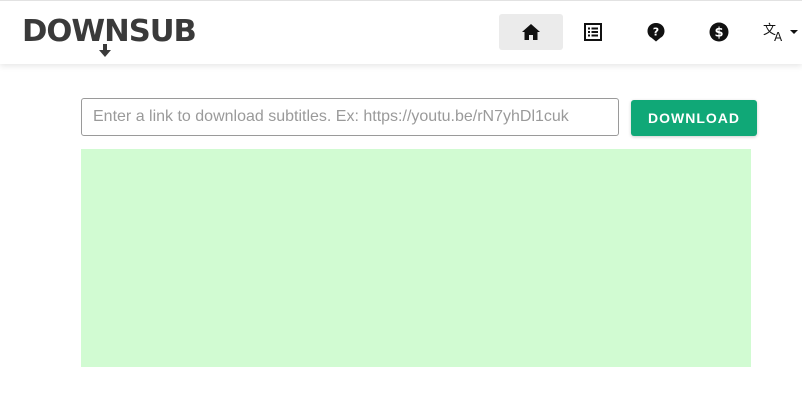 The height and width of the screenshot is (410, 802). Describe the element at coordinates (794, 32) in the screenshot. I see `chevron-down-icon` at that location.